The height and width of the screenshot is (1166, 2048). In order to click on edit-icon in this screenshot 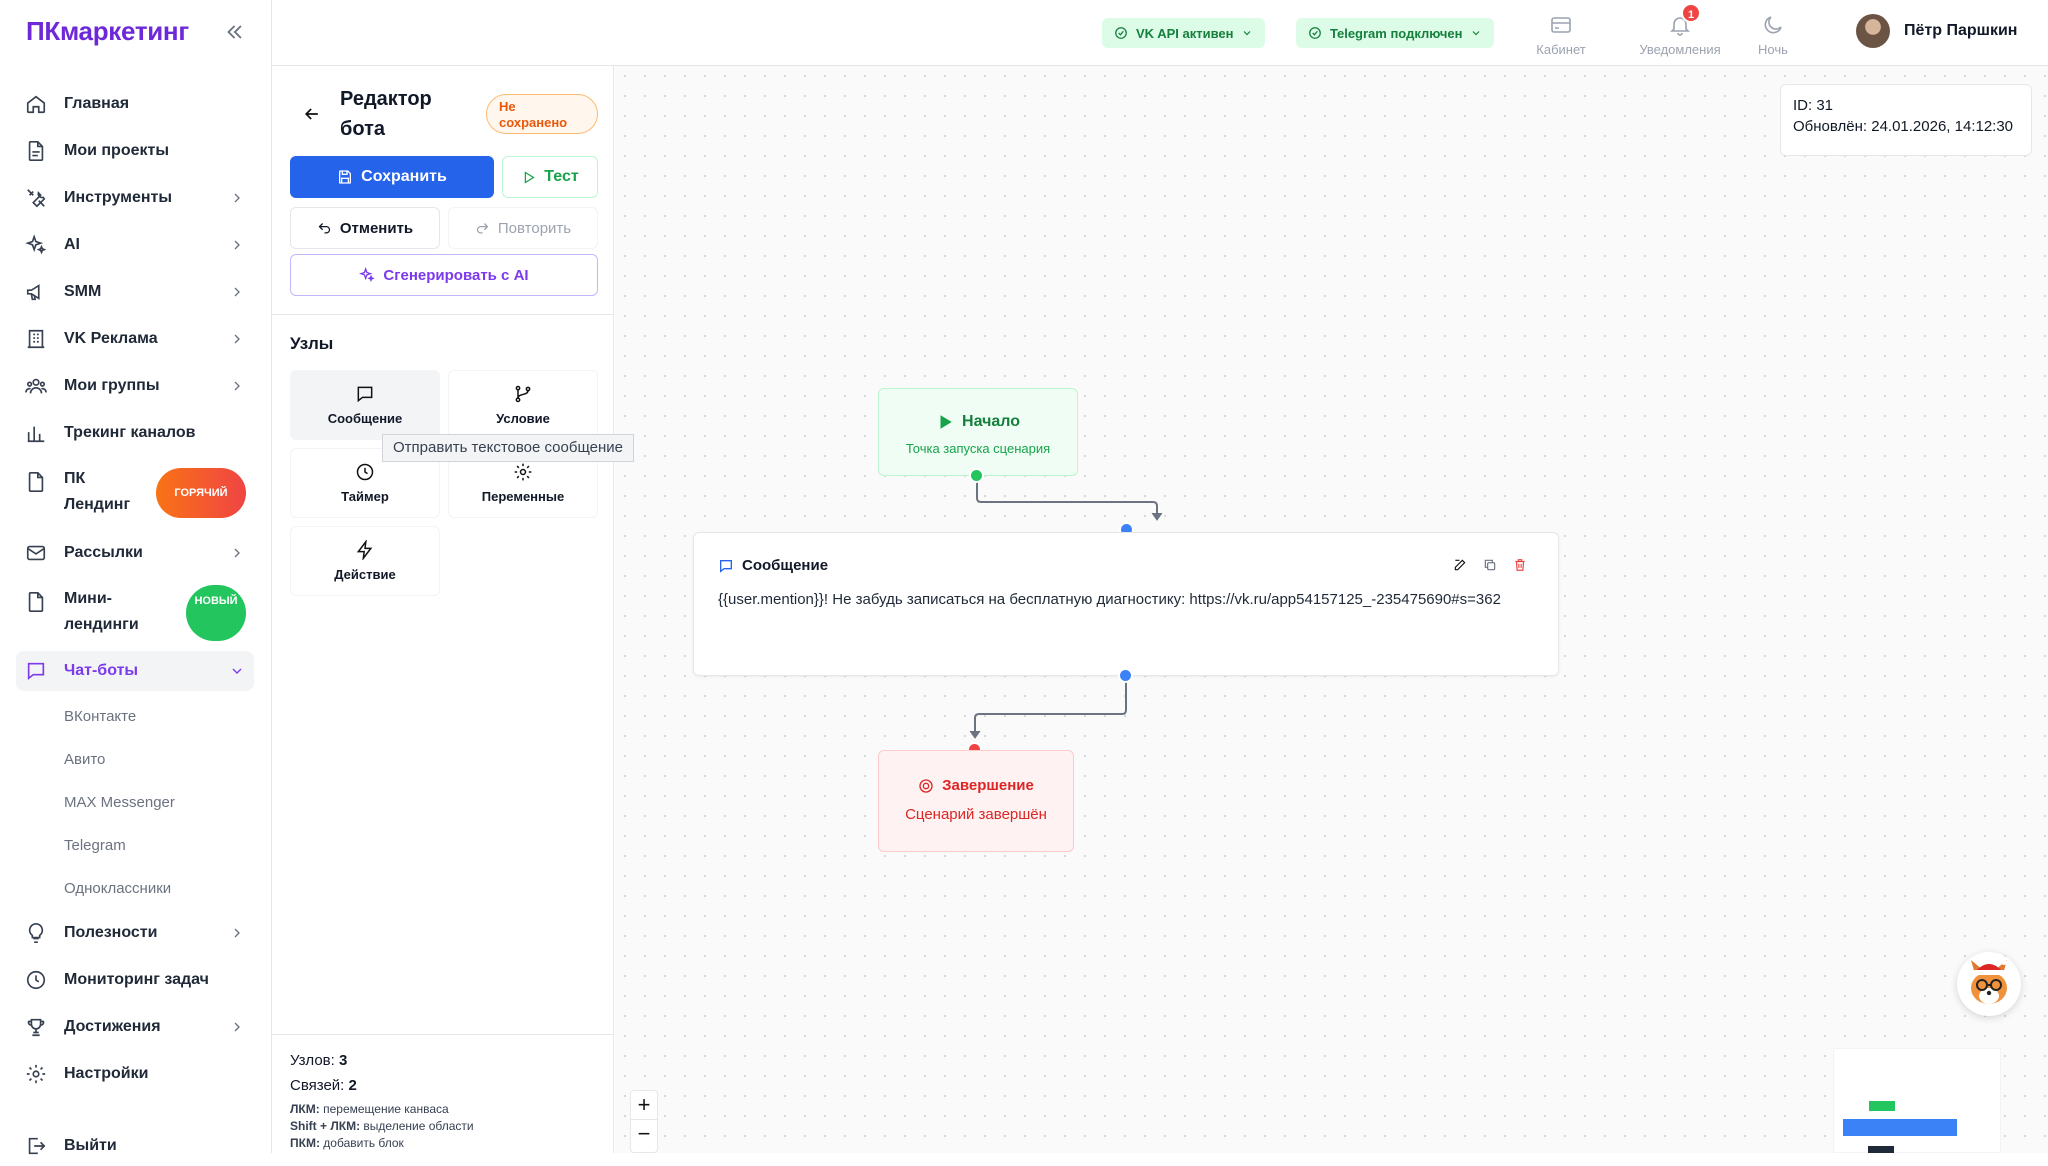, I will do `click(1460, 565)`.